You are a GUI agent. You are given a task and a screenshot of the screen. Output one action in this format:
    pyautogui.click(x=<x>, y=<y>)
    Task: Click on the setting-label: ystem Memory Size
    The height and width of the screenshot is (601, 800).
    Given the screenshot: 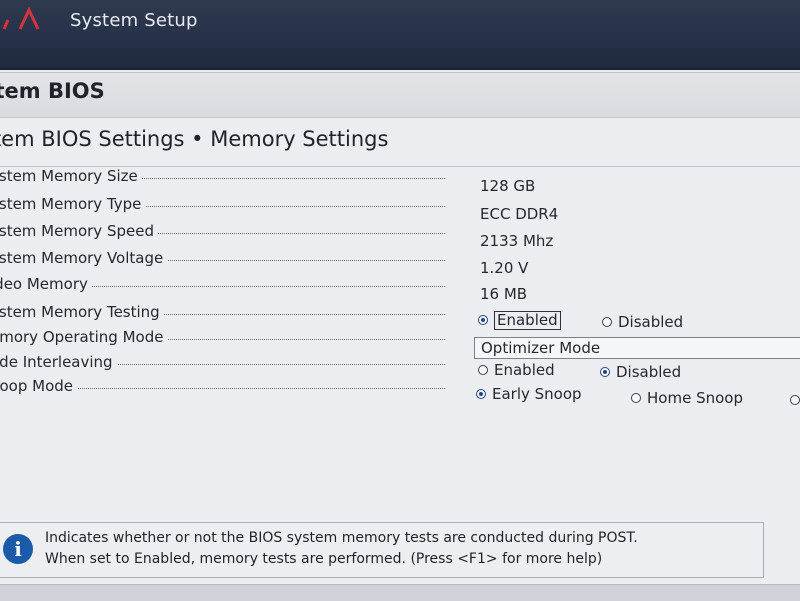 What is the action you would take?
    pyautogui.click(x=222, y=177)
    